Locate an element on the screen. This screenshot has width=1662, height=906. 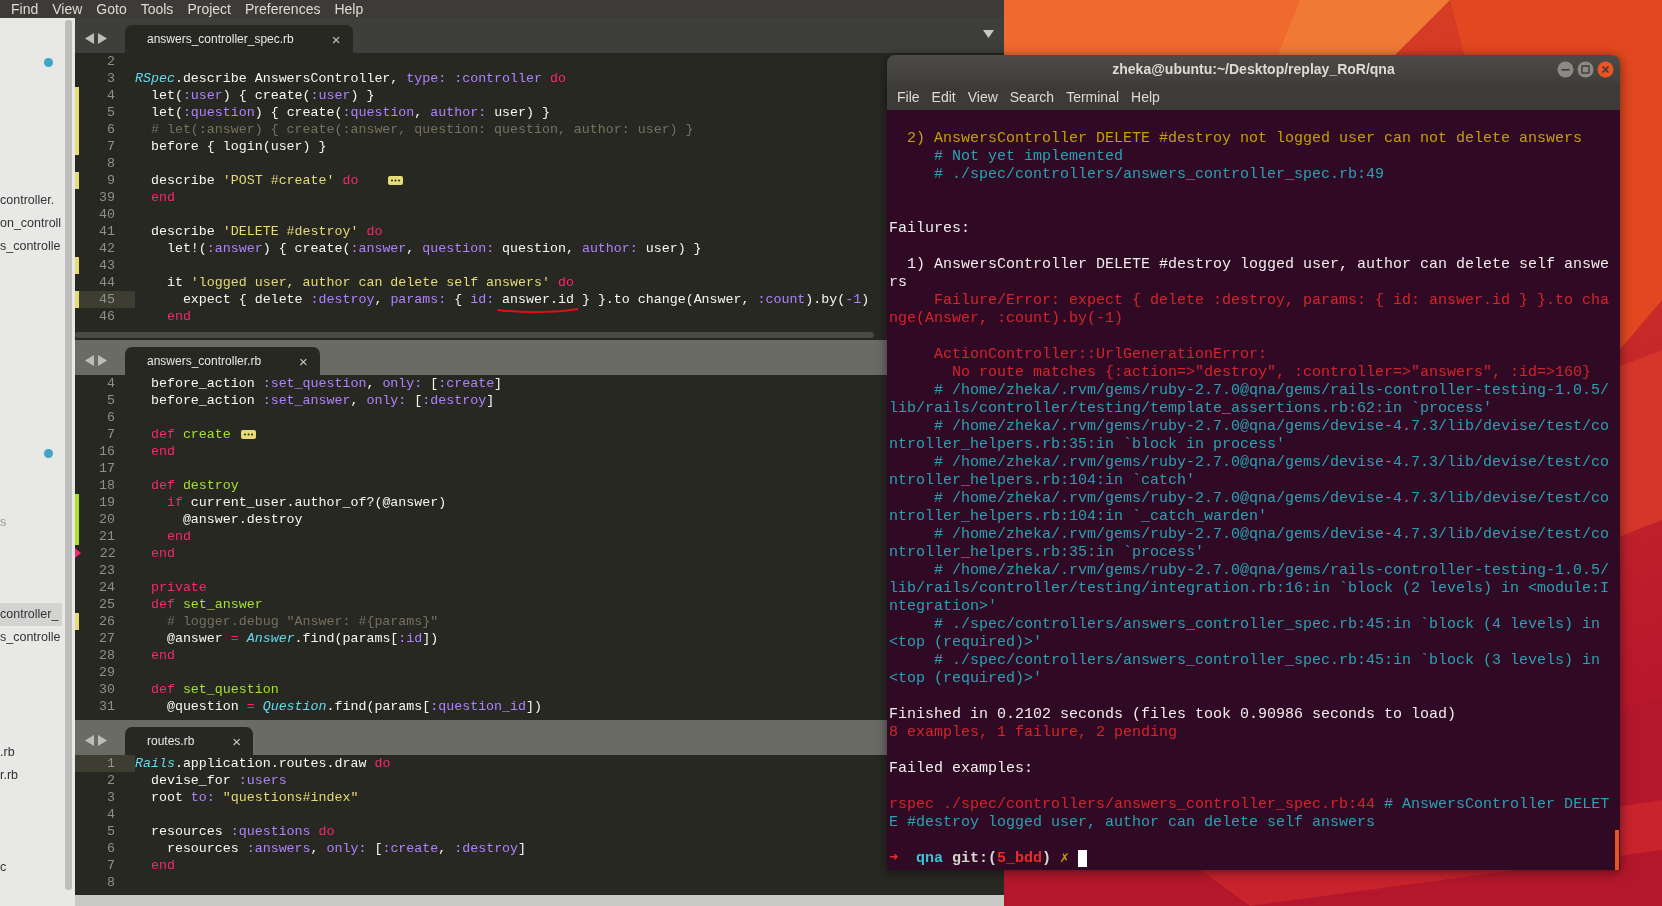
sidebar-item: on_controll is located at coordinates (31, 223).